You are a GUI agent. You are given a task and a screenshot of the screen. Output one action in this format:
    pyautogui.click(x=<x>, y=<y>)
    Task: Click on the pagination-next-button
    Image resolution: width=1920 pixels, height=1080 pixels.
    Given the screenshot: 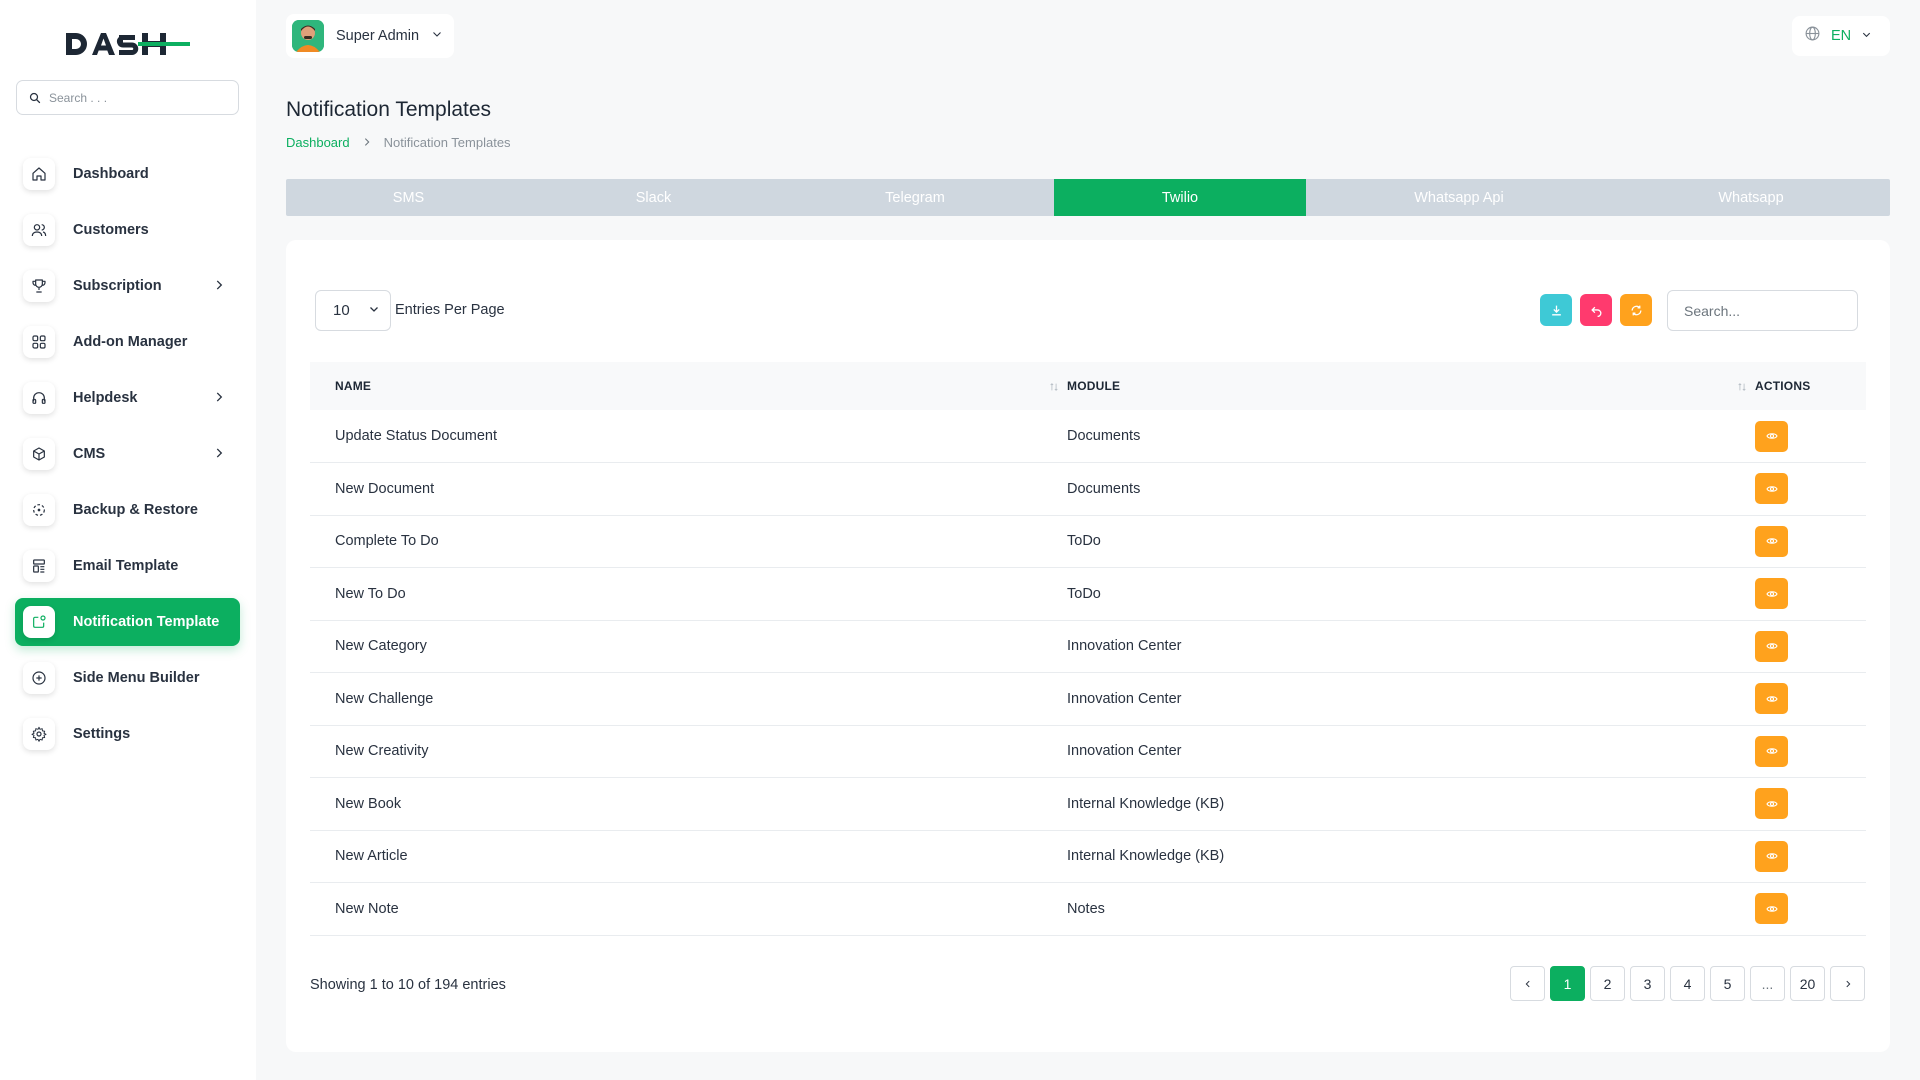 What is the action you would take?
    pyautogui.click(x=1847, y=983)
    